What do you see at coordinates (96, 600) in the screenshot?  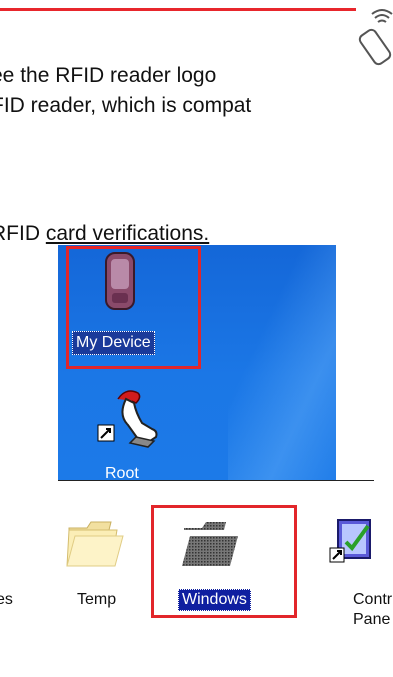 I see `folder-label-temp: Temp` at bounding box center [96, 600].